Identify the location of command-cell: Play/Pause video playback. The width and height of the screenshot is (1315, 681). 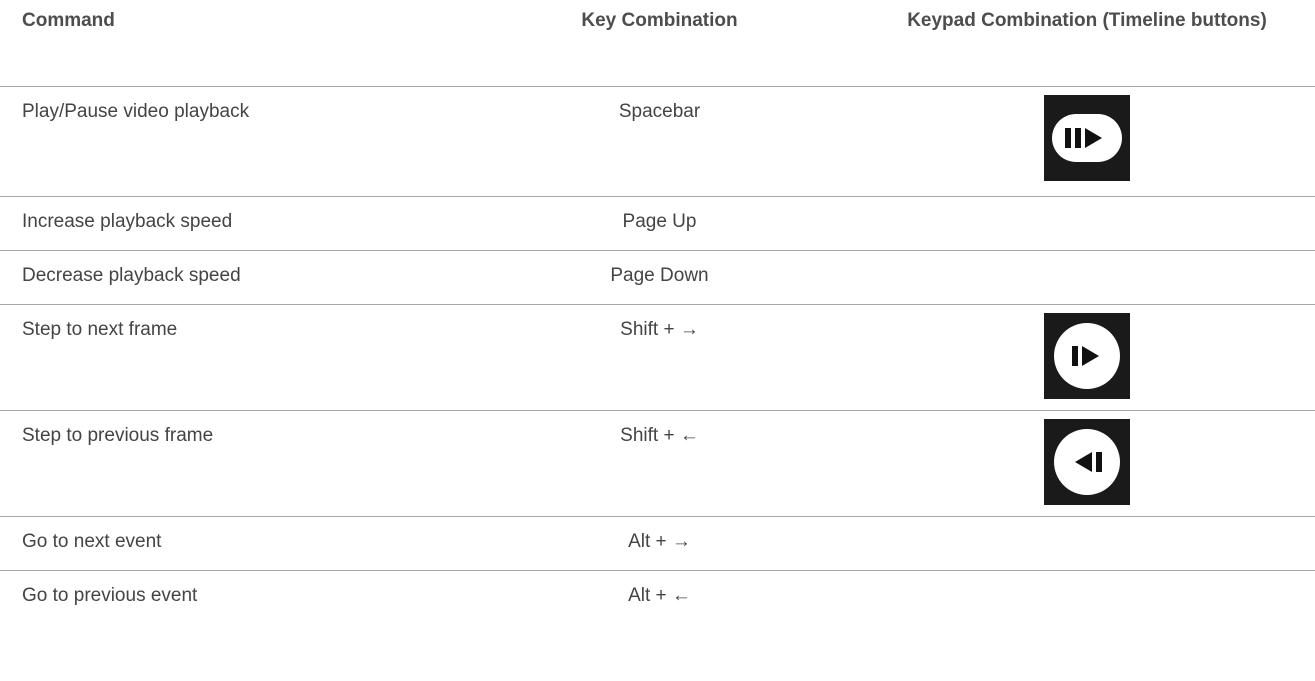
(230, 141).